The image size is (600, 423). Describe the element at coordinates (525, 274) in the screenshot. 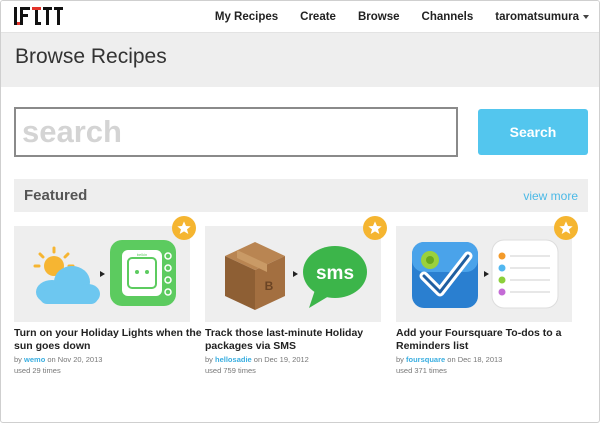

I see `reminders-list-icon` at that location.